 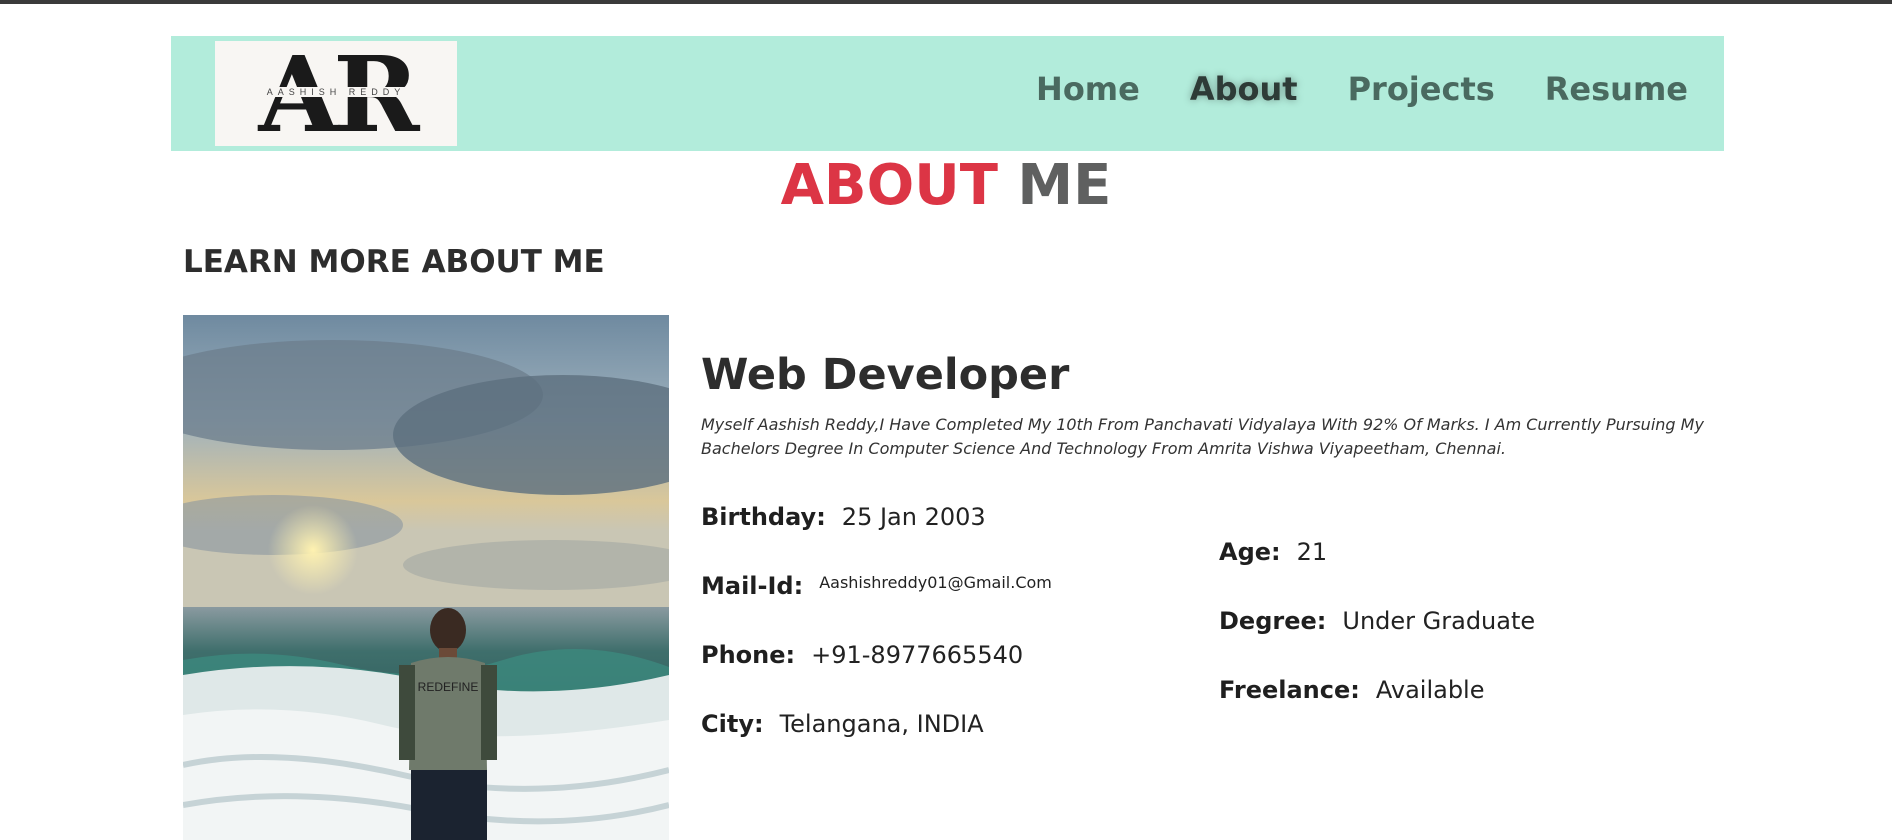 I want to click on field-label: Mail-Id:, so click(x=752, y=586).